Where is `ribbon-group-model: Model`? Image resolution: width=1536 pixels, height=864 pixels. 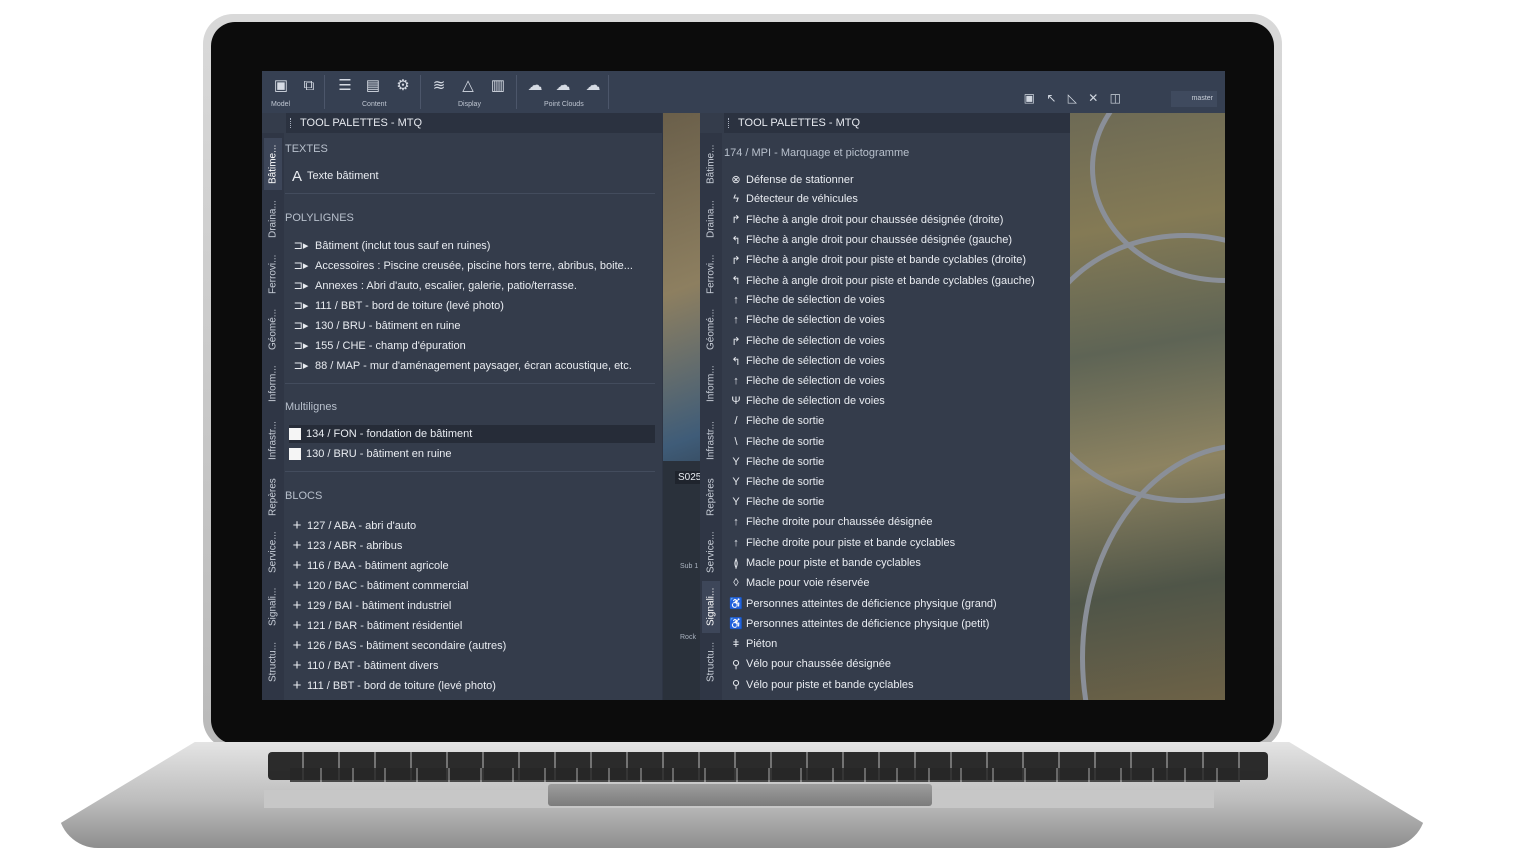
ribbon-group-model: Model is located at coordinates (280, 104).